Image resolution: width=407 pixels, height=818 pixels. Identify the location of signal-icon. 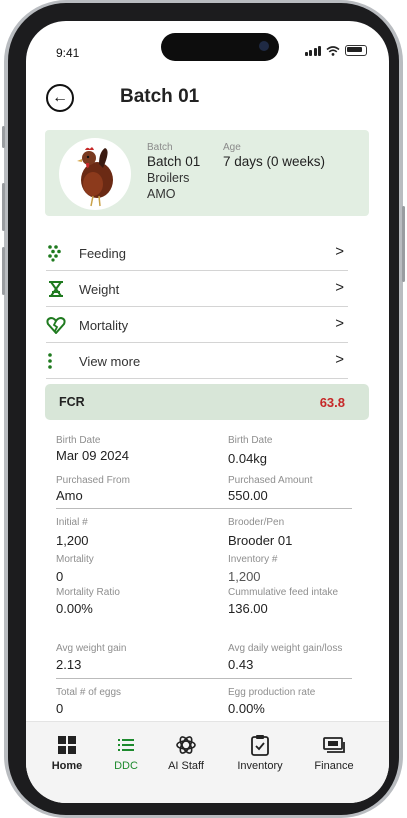
(312, 50).